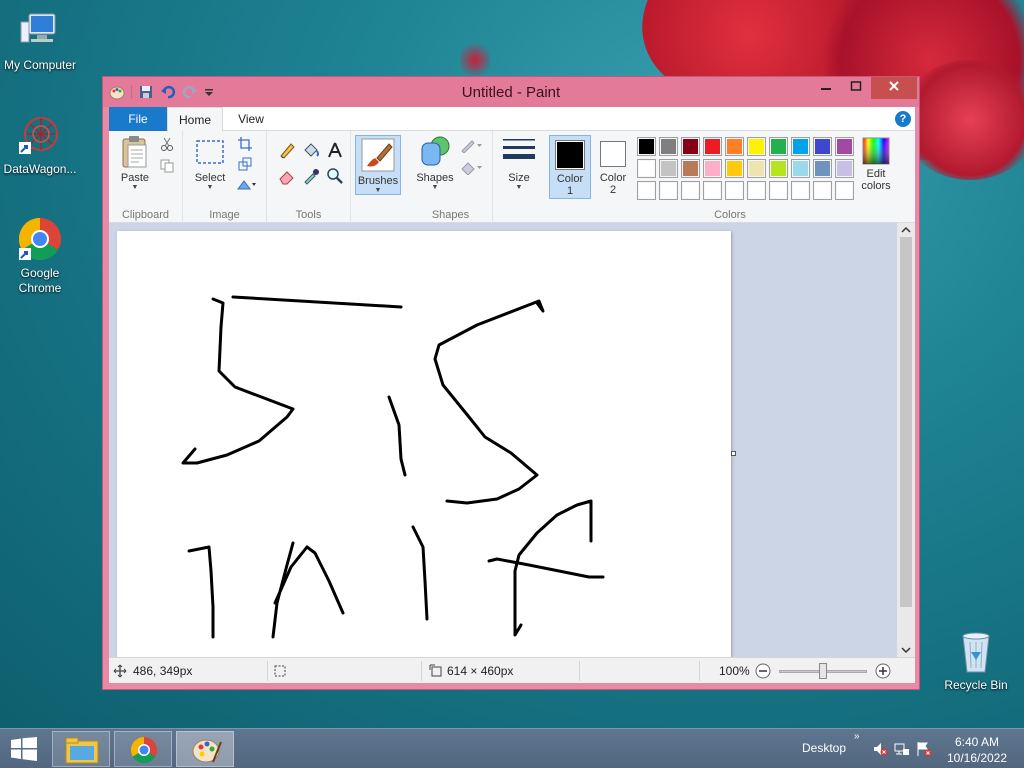  What do you see at coordinates (143, 749) in the screenshot?
I see `taskbar-chrome` at bounding box center [143, 749].